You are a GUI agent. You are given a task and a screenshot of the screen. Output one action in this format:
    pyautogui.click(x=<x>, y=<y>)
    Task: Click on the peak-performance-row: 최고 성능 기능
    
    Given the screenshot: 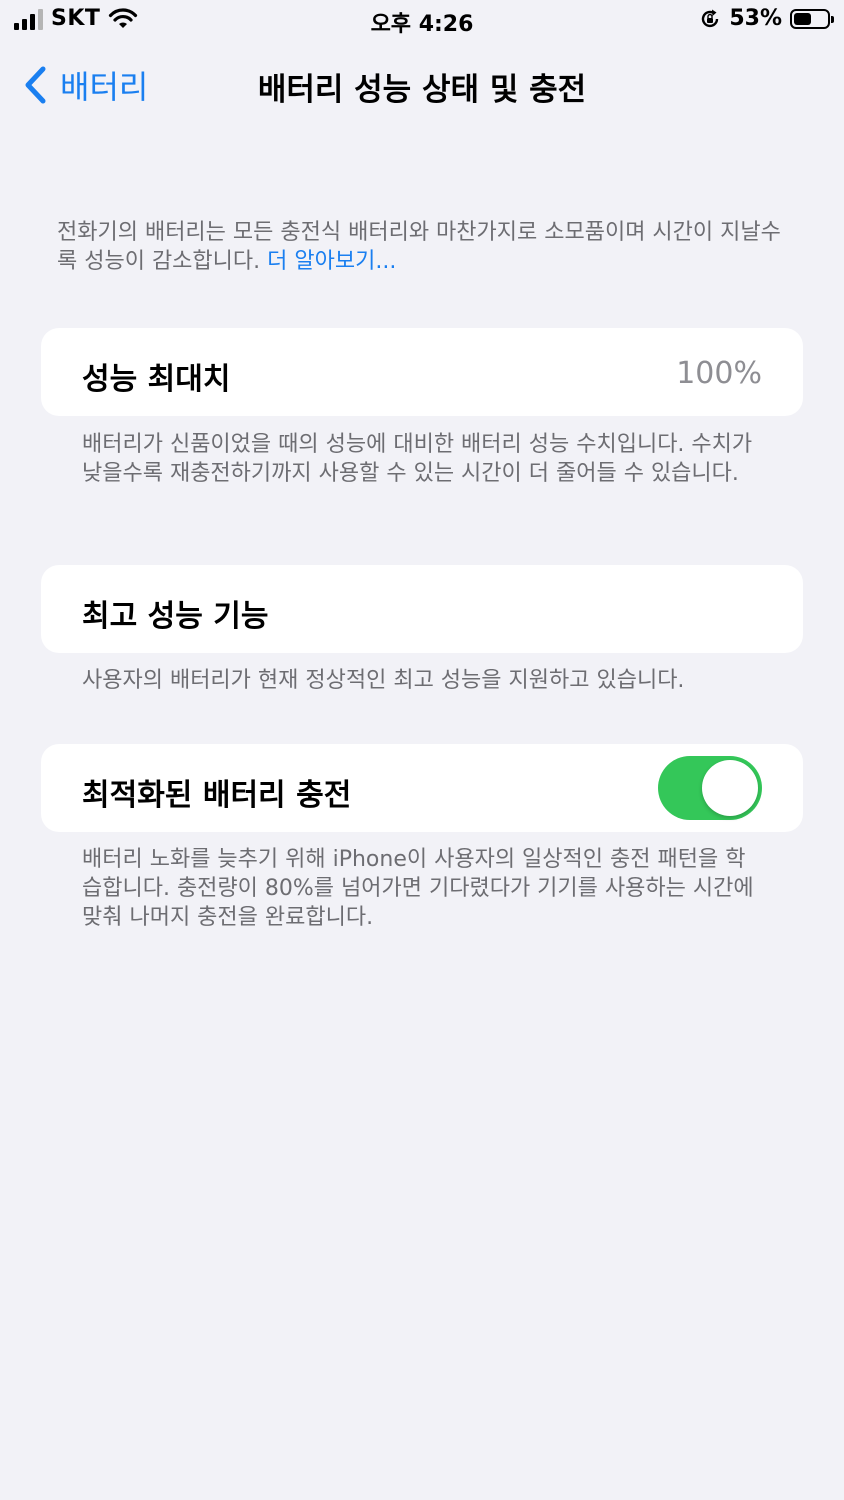 What is the action you would take?
    pyautogui.click(x=422, y=609)
    